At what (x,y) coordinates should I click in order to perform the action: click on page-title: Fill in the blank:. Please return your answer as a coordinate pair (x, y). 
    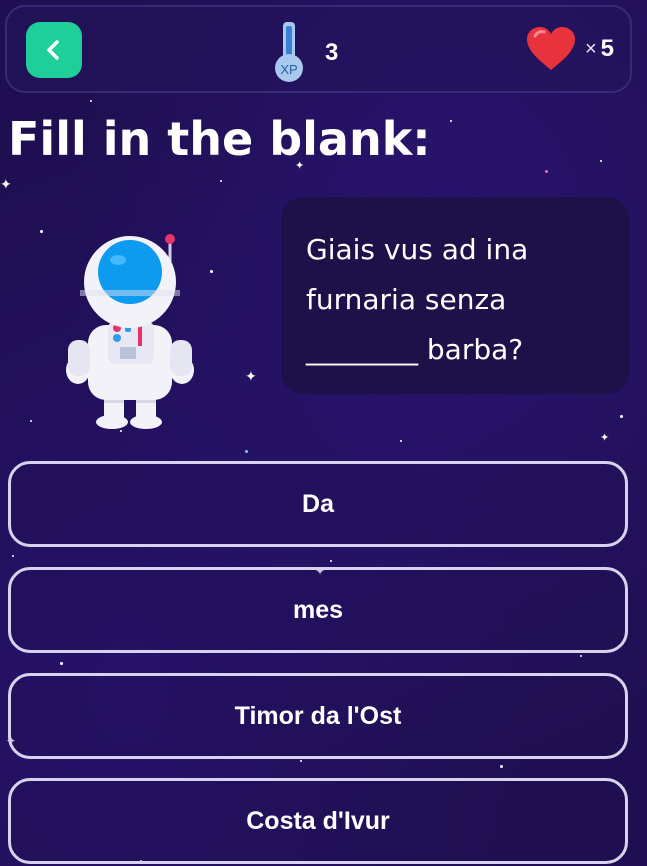
    Looking at the image, I should click on (219, 139).